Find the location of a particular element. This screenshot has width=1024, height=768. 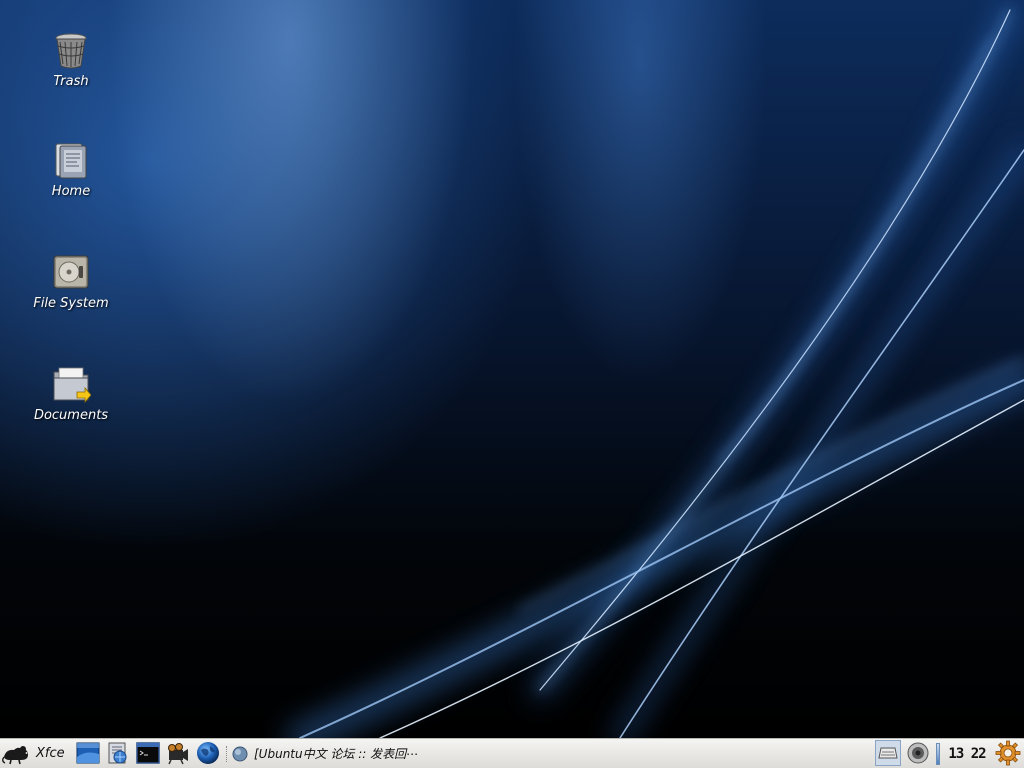

gear-icon is located at coordinates (1008, 753).